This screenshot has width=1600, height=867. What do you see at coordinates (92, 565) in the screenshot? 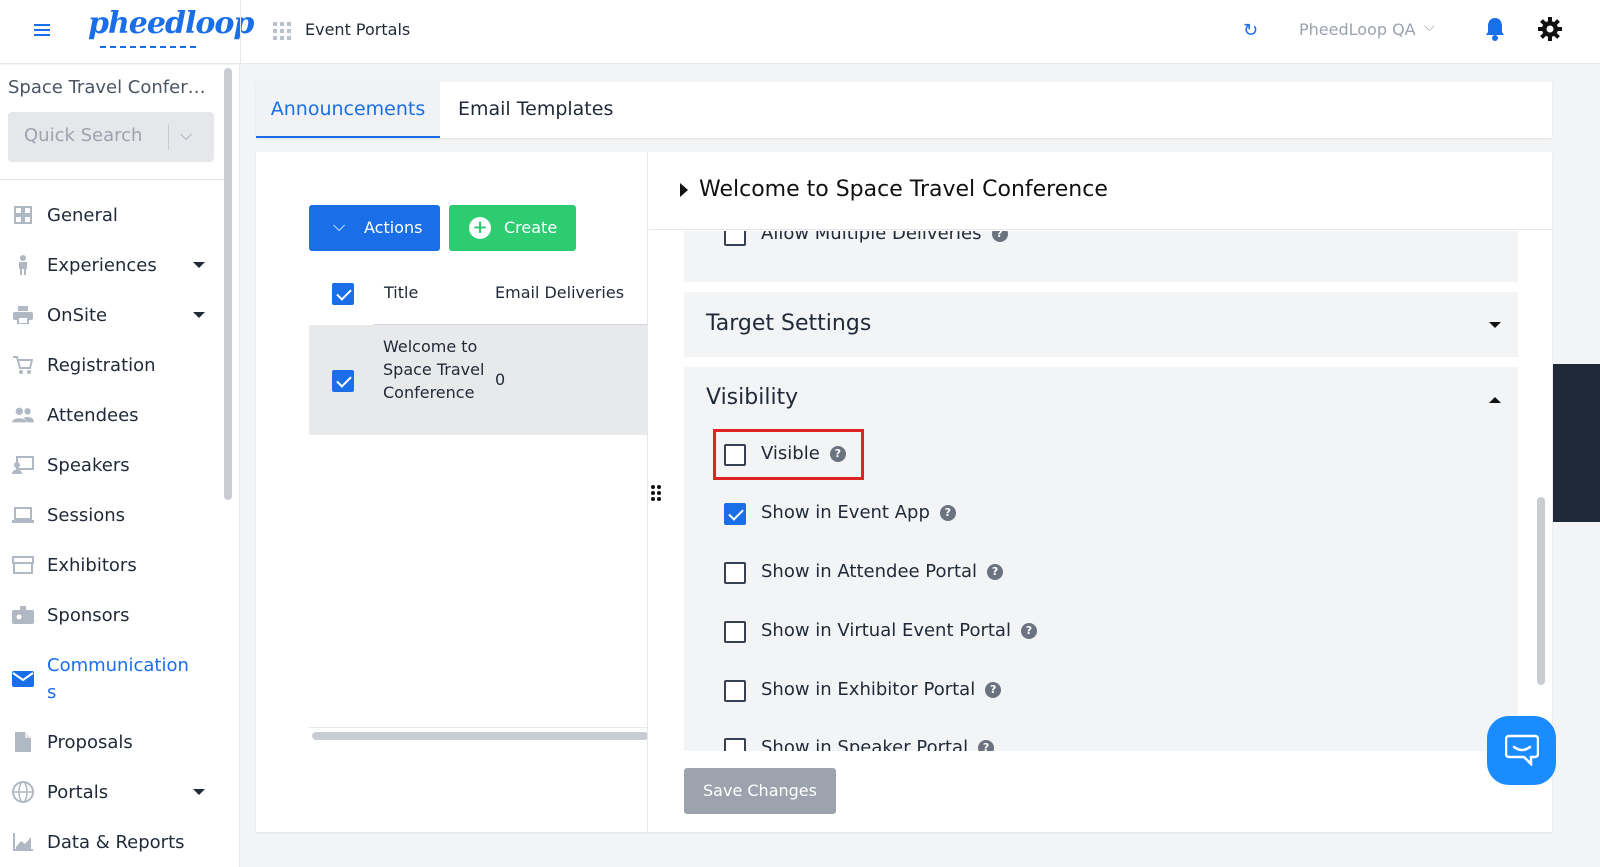
I see `sidebar-item-label: Exhibitors` at bounding box center [92, 565].